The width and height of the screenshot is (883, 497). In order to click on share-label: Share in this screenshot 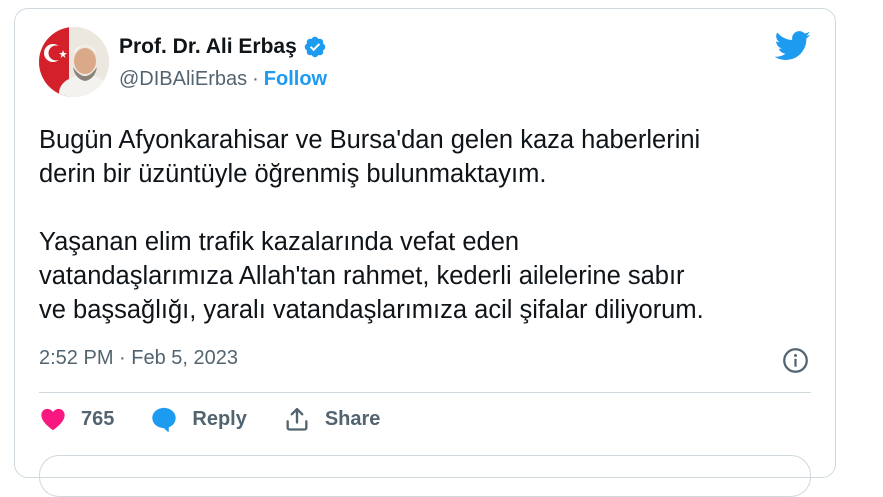, I will do `click(352, 418)`.